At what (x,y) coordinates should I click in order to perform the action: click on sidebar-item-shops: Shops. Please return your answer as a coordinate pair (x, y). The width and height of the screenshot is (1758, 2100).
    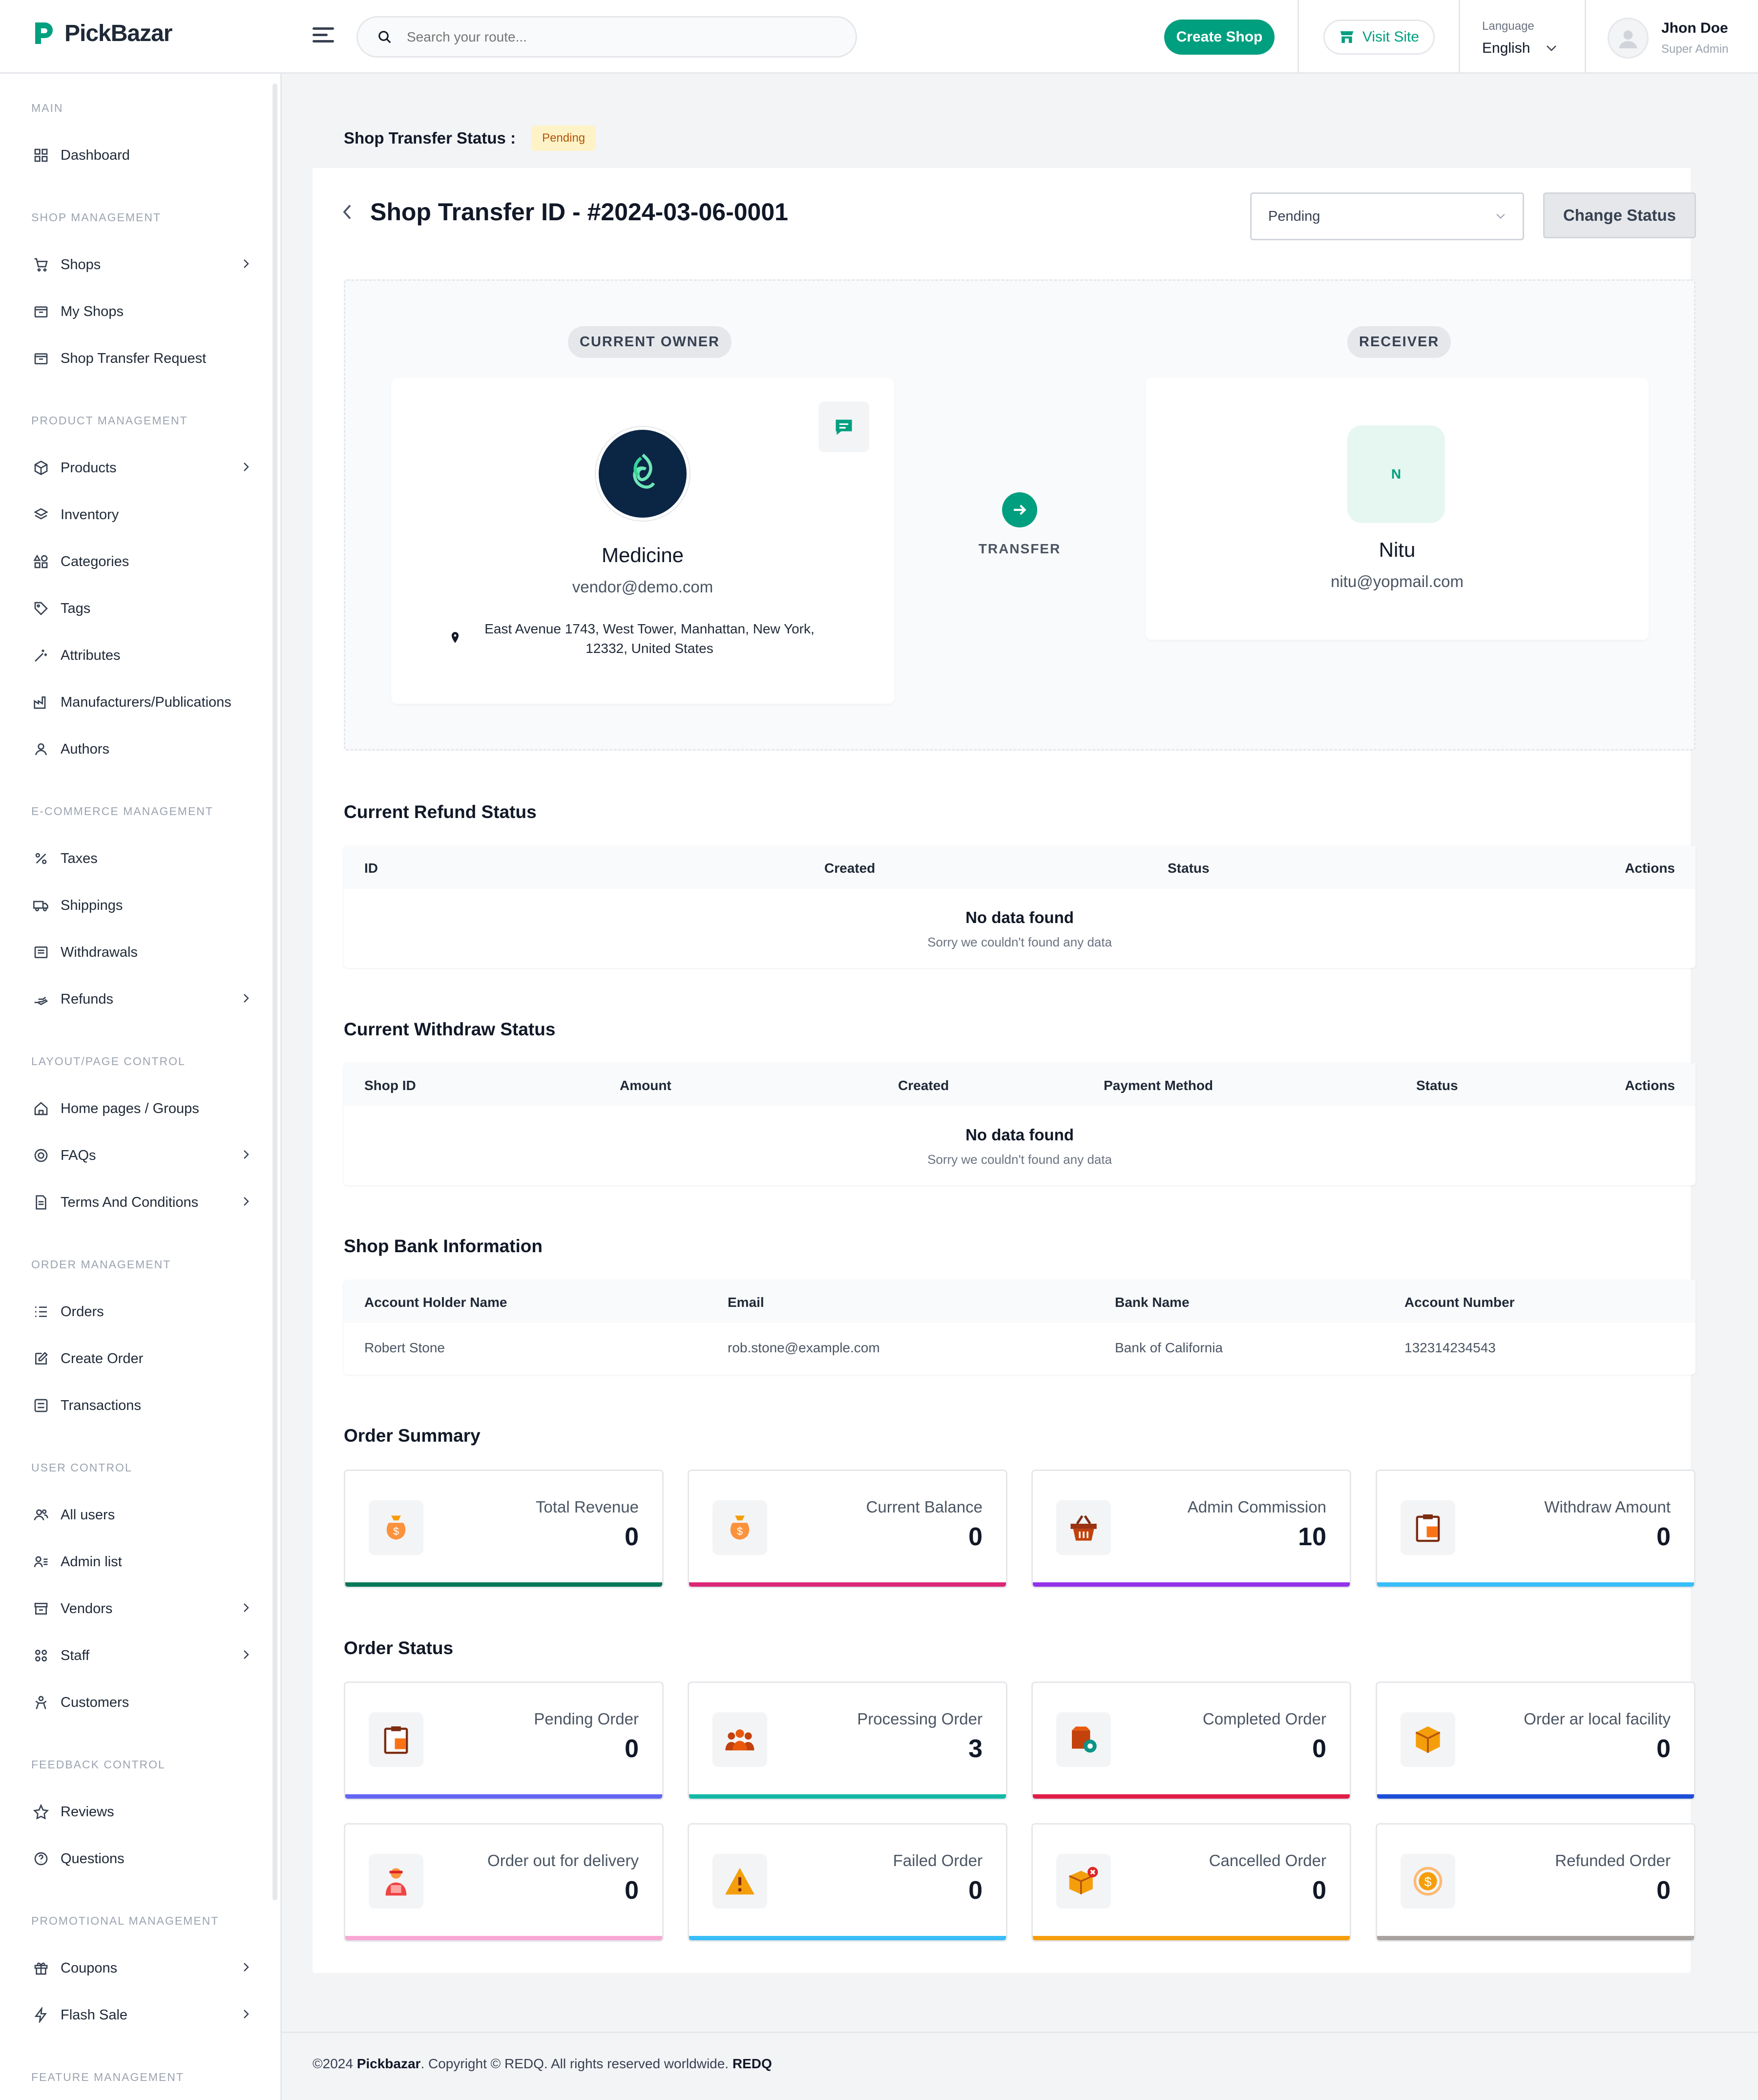
    Looking at the image, I should click on (141, 264).